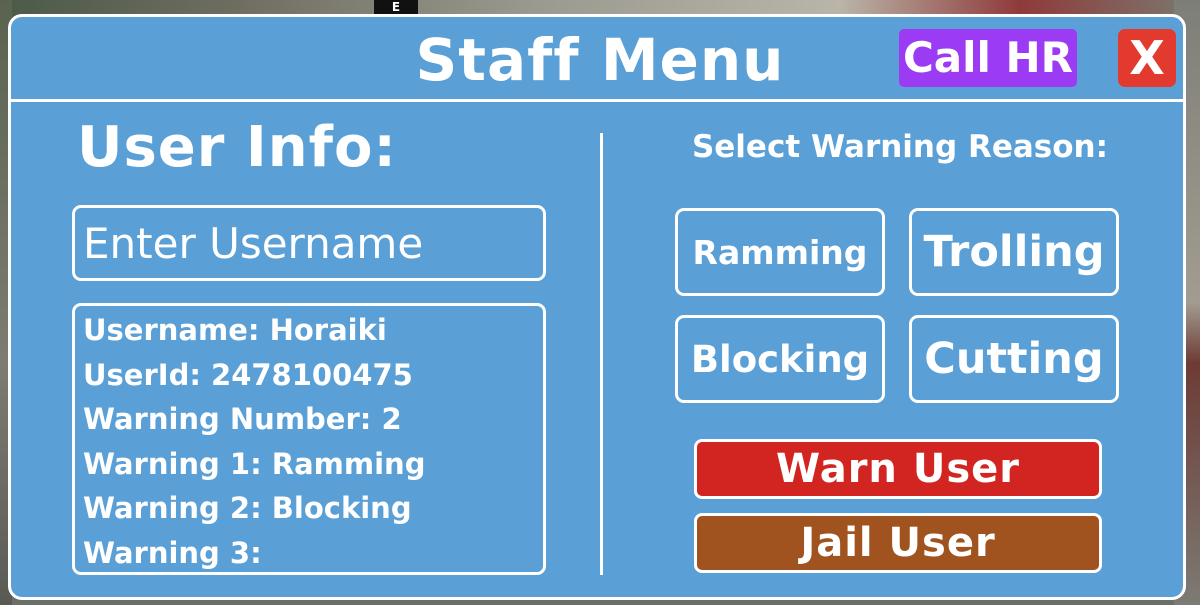  I want to click on warning-reason-heading: Select Warning Reason:, so click(900, 147).